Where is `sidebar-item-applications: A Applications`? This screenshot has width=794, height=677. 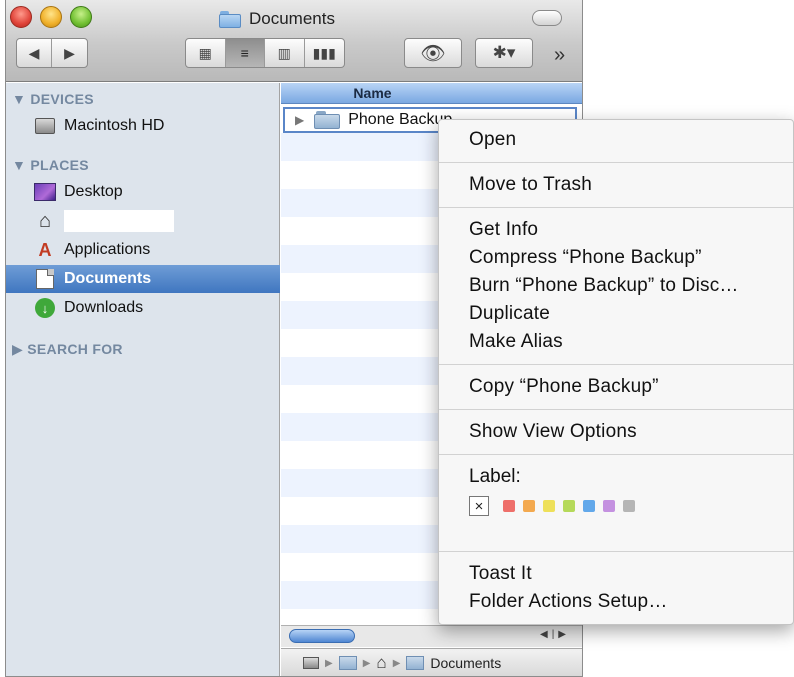
sidebar-item-applications: A Applications is located at coordinates (143, 250).